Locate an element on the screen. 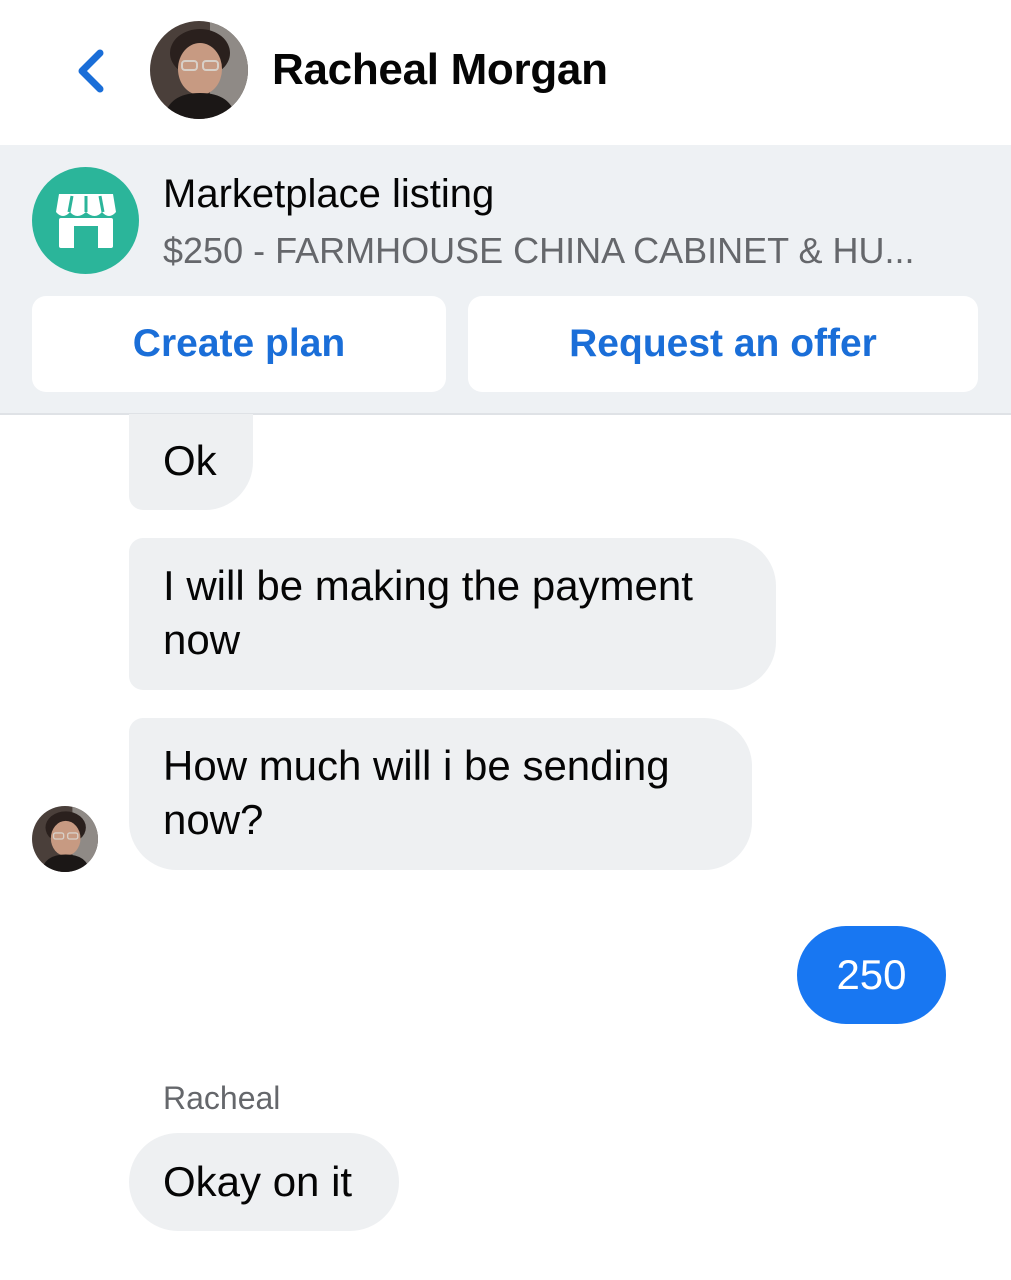  create-plan-button: Create plan is located at coordinates (239, 344).